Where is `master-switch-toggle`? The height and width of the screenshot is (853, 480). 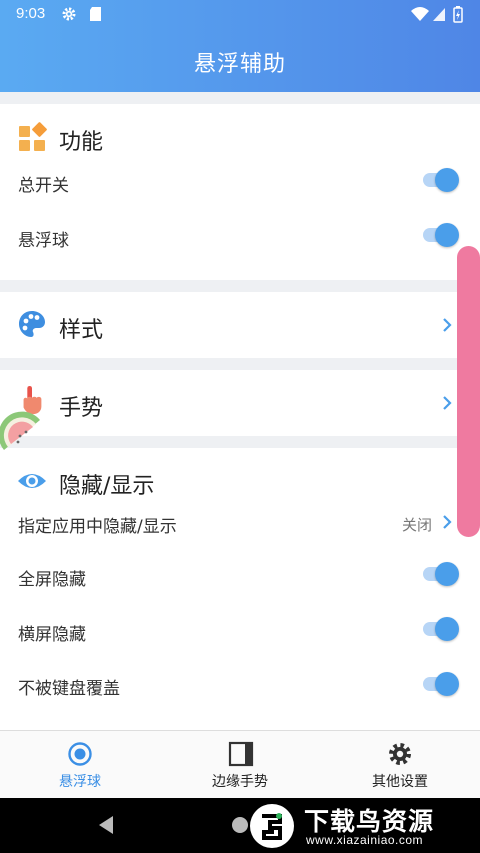
master-switch-toggle is located at coordinates (441, 180).